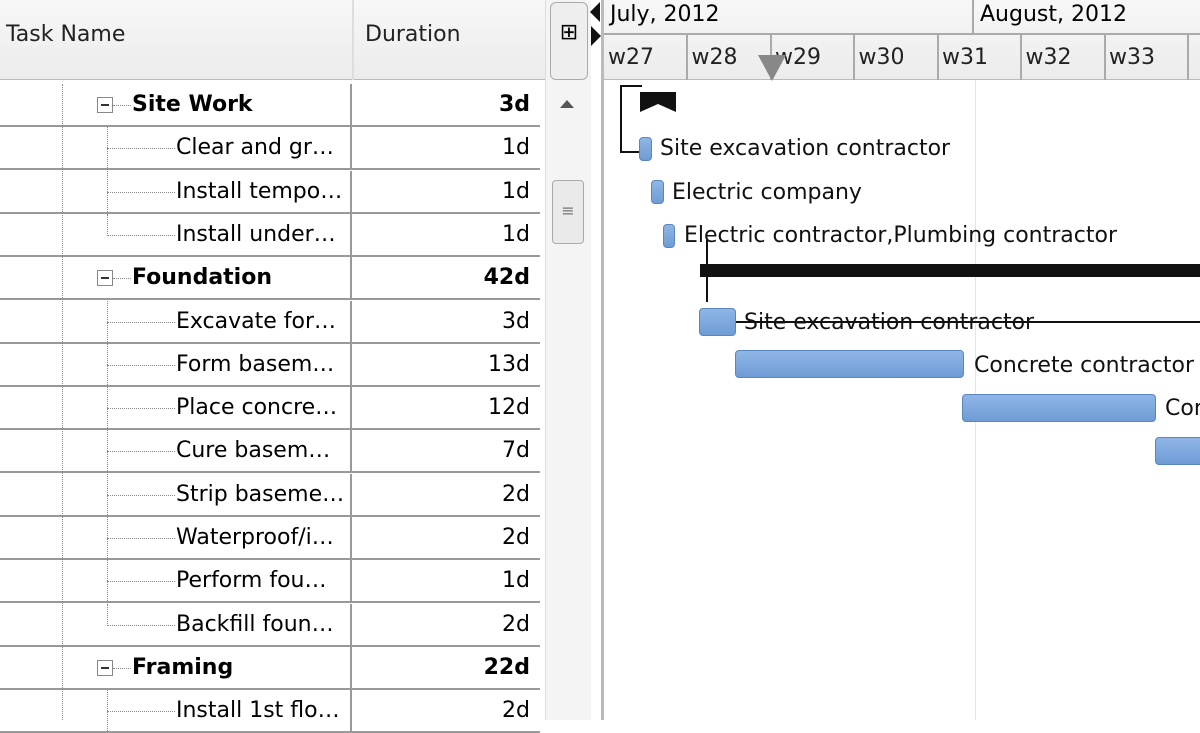 This screenshot has height=733, width=1200. Describe the element at coordinates (665, 14) in the screenshot. I see `month-label: July, 2012` at that location.